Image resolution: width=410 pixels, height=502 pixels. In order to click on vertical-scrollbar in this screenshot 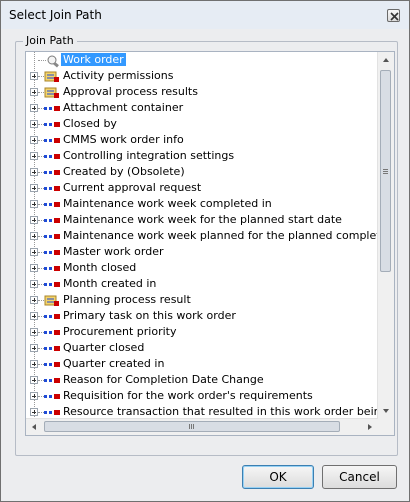, I will do `click(385, 235)`.